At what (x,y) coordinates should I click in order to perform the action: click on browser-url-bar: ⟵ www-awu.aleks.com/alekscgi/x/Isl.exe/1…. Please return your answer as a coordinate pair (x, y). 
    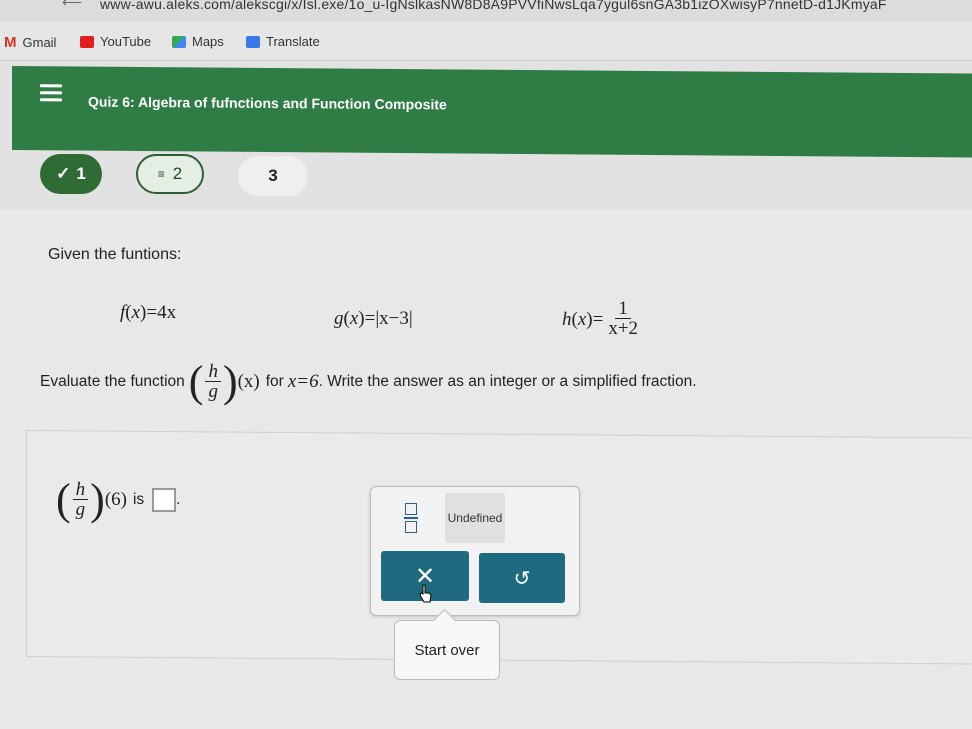
    Looking at the image, I should click on (486, 11).